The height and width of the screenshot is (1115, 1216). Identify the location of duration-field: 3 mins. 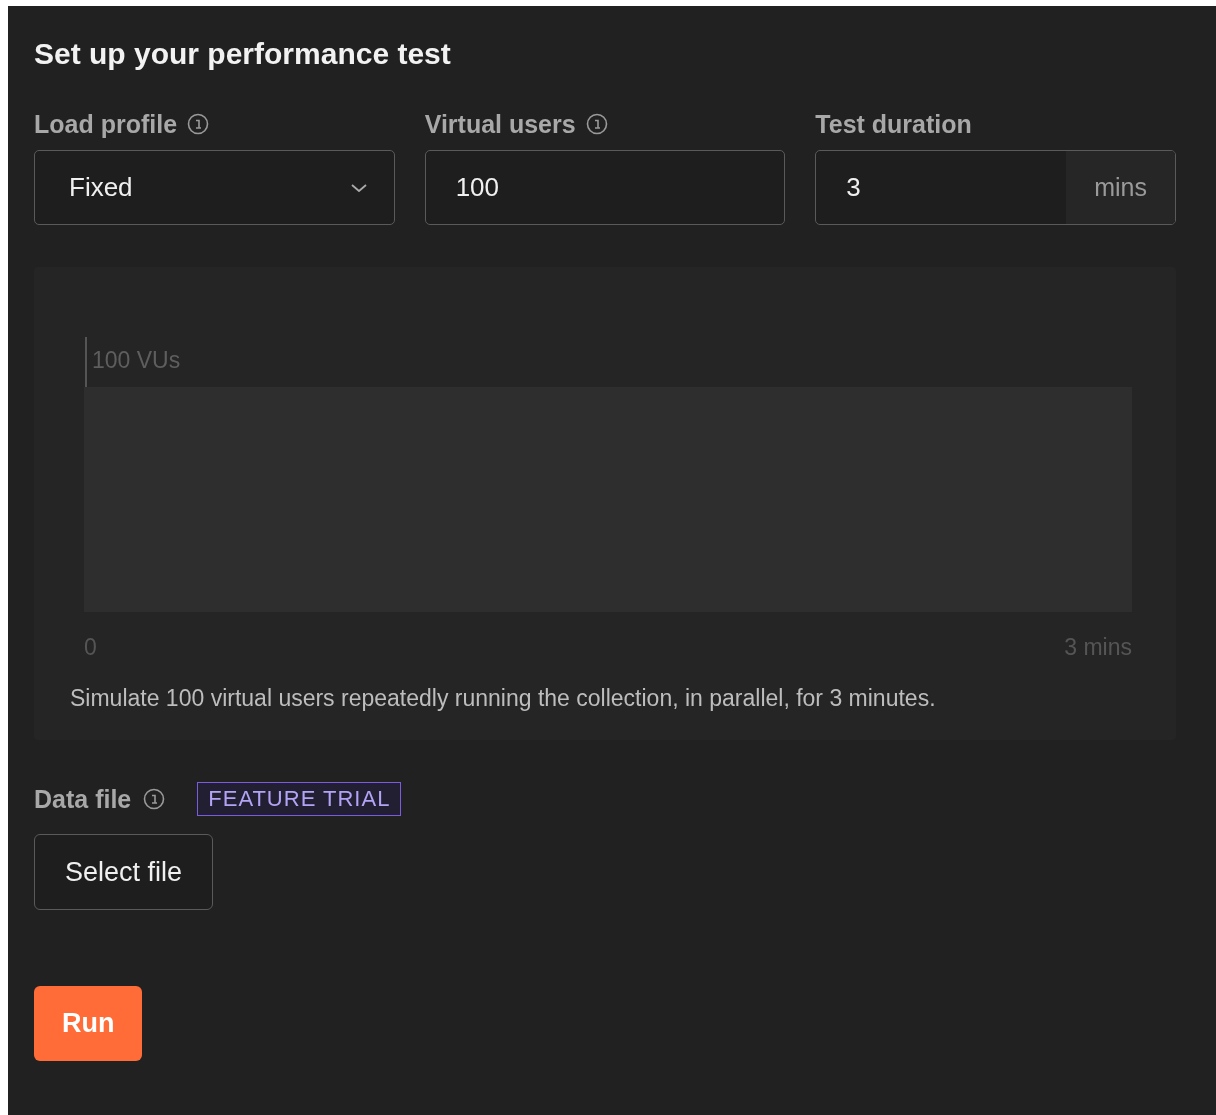
(995, 187).